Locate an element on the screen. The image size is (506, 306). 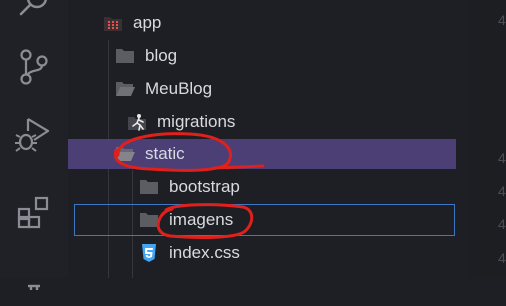
css-file-icon is located at coordinates (149, 253).